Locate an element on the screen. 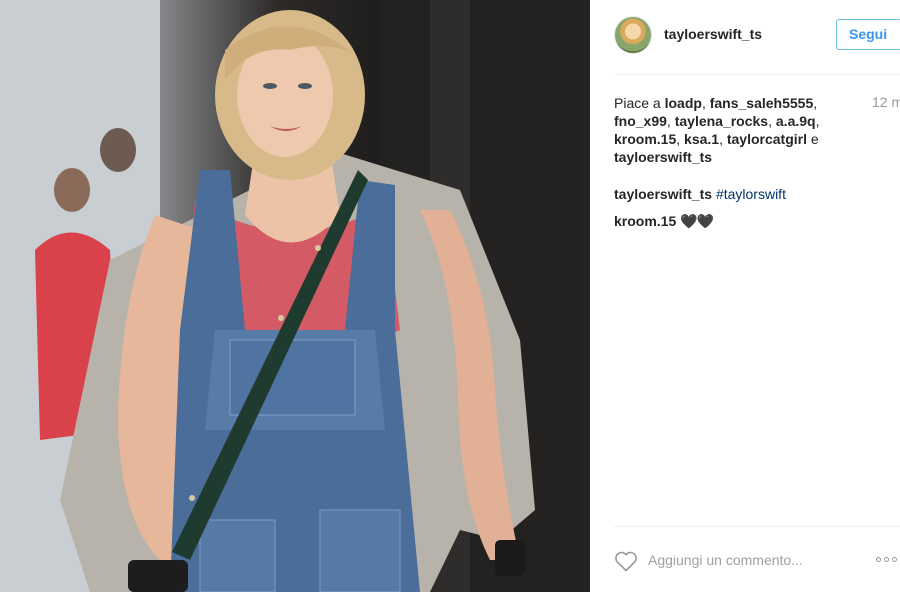 This screenshot has height=592, width=900. avatar is located at coordinates (633, 35).